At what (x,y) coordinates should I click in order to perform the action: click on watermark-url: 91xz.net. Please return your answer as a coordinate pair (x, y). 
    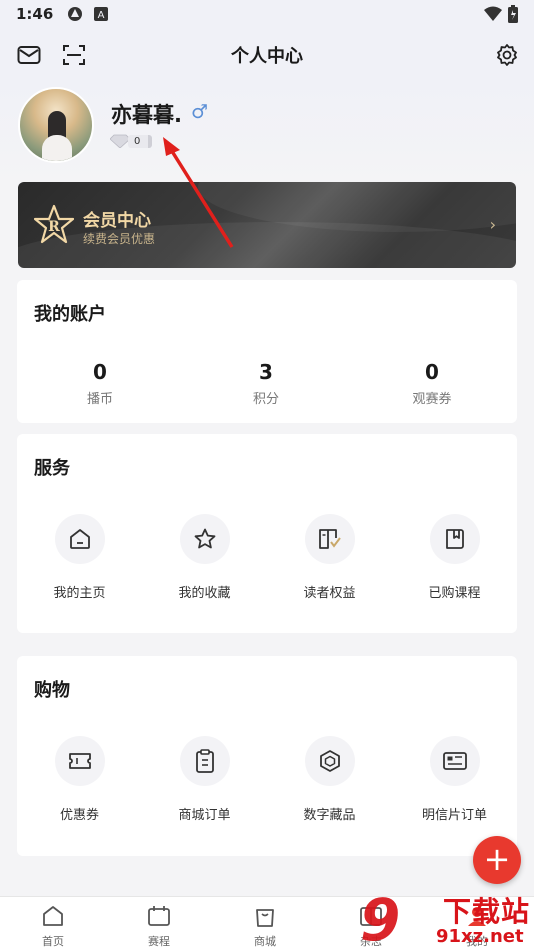
    Looking at the image, I should click on (480, 936).